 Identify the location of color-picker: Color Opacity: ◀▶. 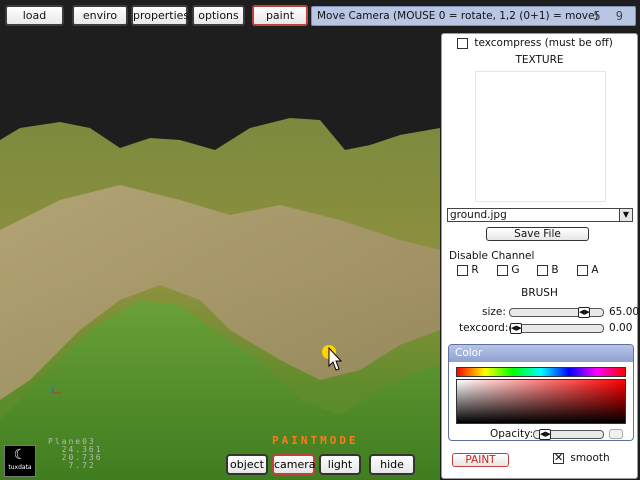
(541, 392).